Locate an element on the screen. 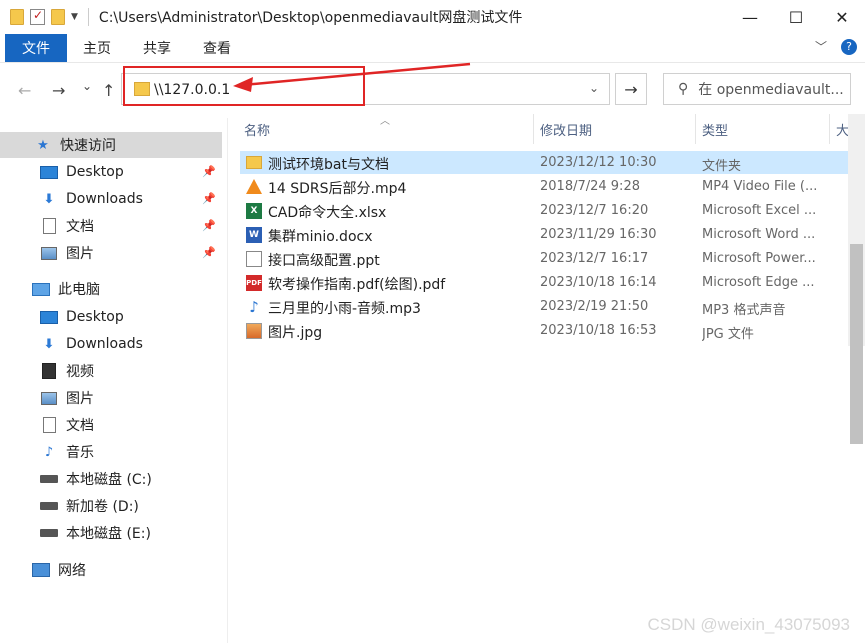  tab-share: 共享 is located at coordinates (157, 48).